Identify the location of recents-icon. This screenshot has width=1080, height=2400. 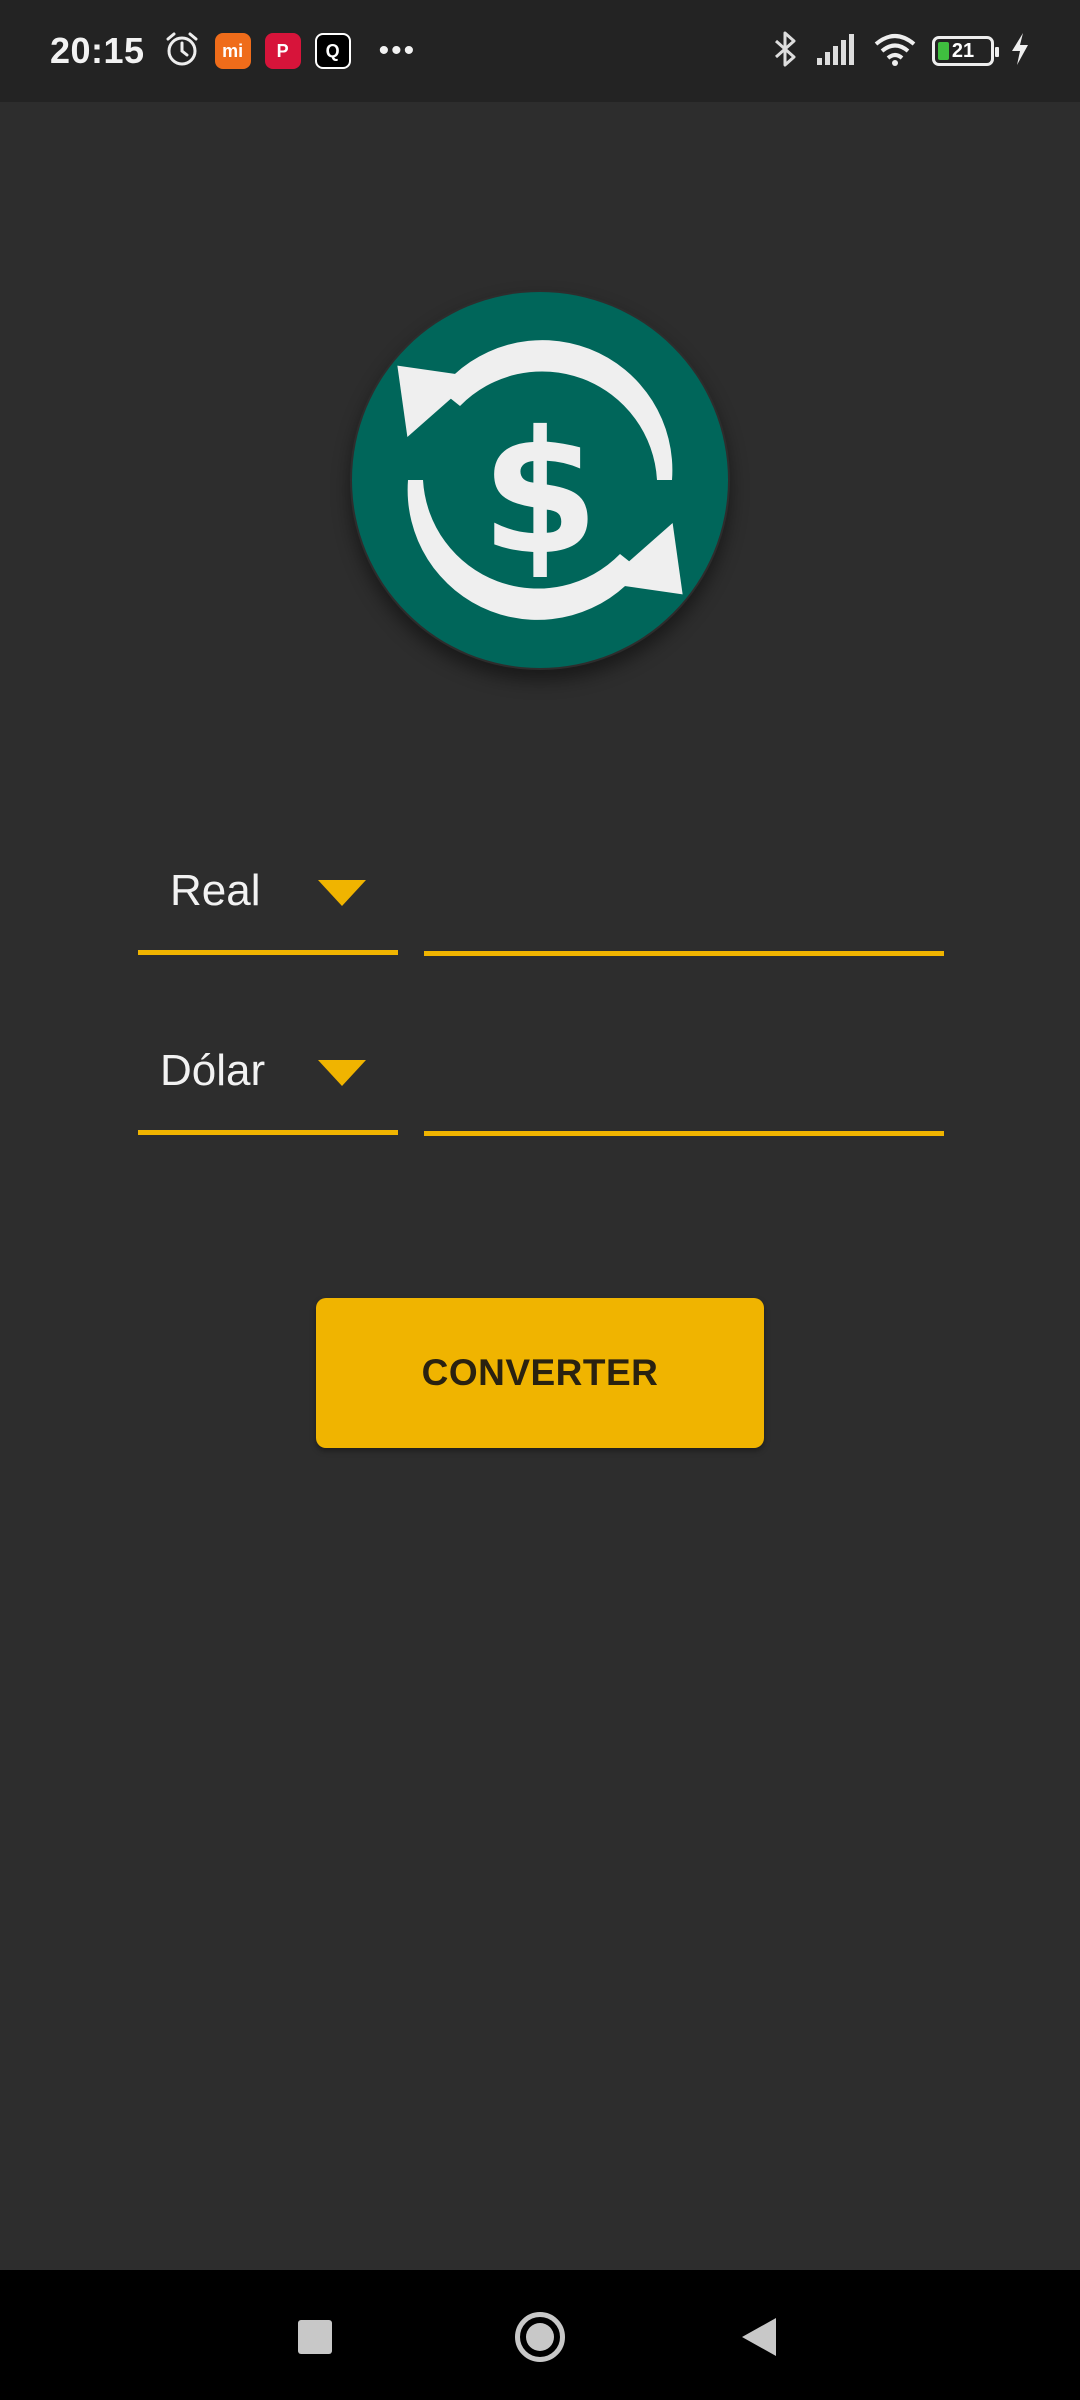
(315, 2337).